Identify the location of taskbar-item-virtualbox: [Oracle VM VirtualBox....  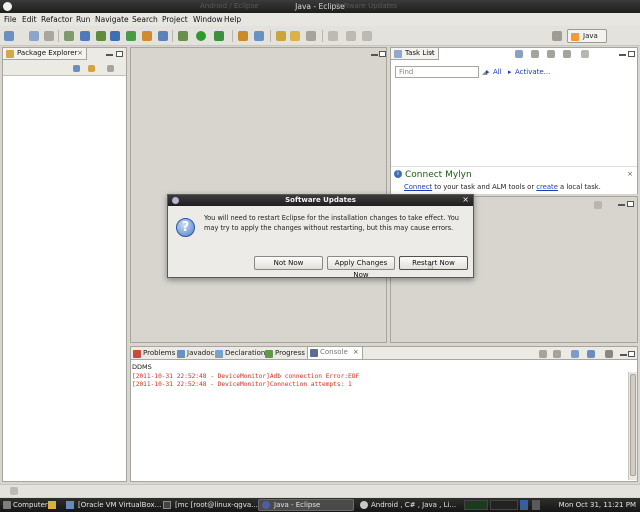
(119, 505).